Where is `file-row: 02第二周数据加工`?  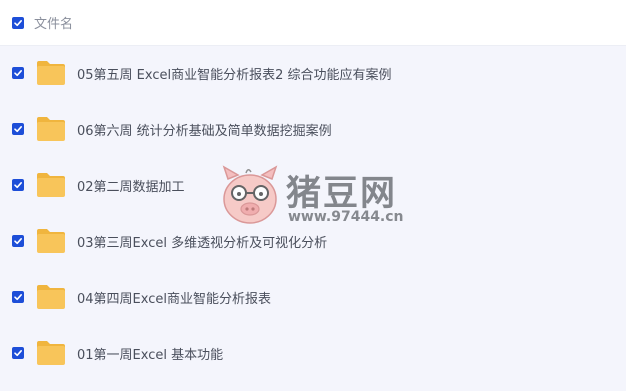
file-row: 02第二周数据加工 is located at coordinates (313, 185).